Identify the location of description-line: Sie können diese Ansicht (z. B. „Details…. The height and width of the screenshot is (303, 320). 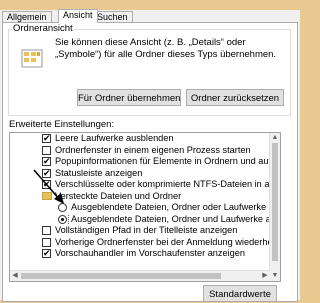
(150, 42).